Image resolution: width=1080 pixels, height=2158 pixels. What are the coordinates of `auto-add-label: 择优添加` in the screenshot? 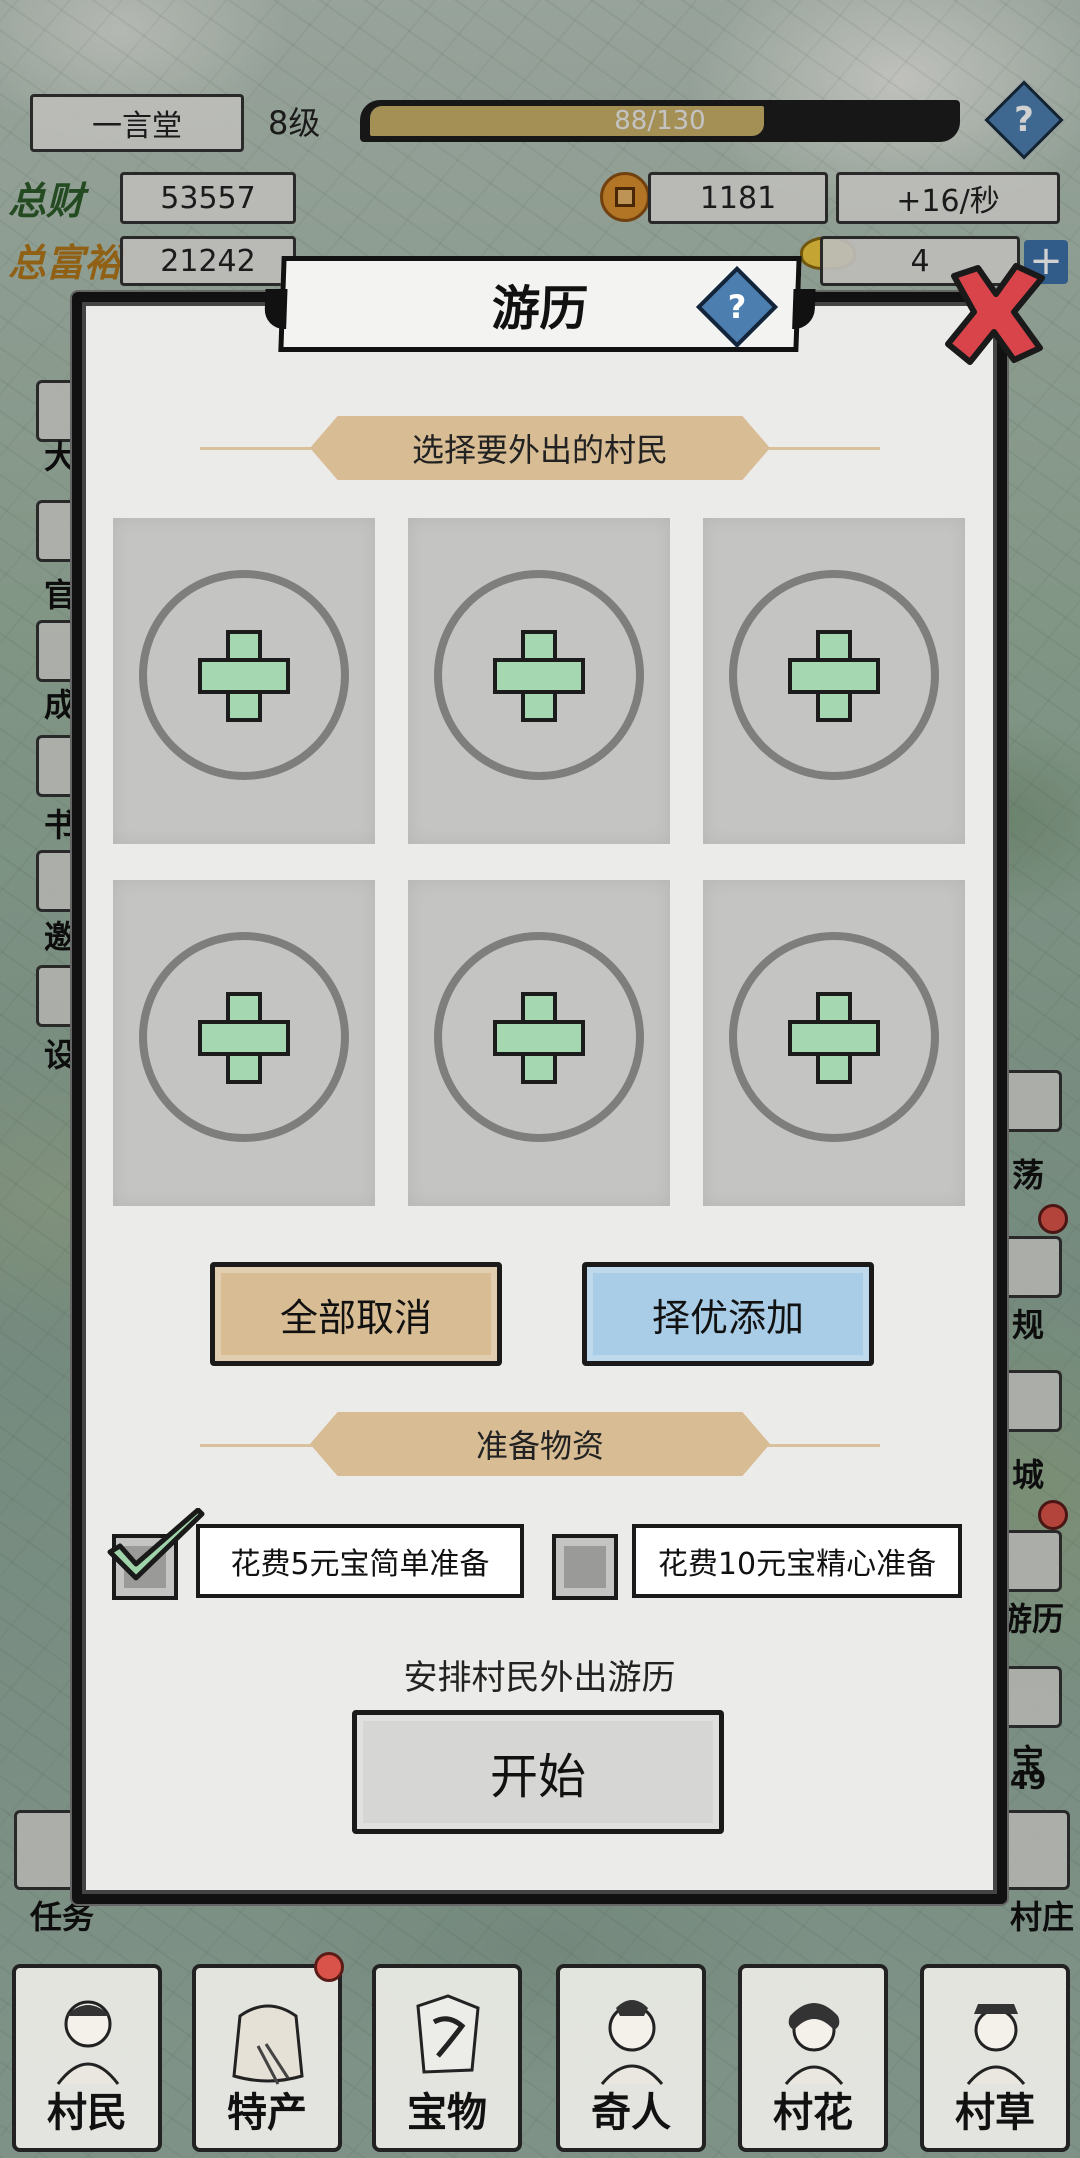 It's located at (727, 1317).